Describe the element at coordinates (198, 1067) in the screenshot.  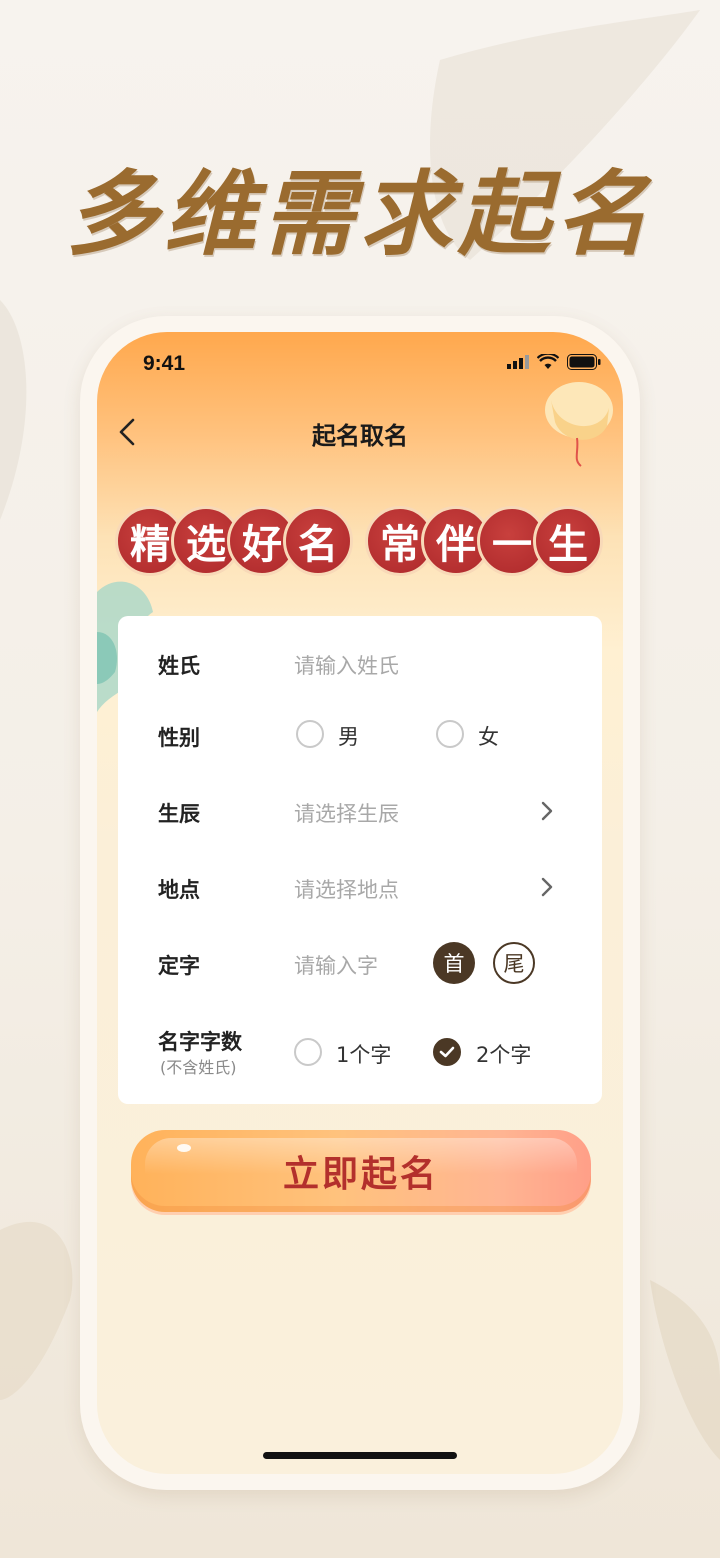
I see `name-length-sublabel: (不含姓氏)` at that location.